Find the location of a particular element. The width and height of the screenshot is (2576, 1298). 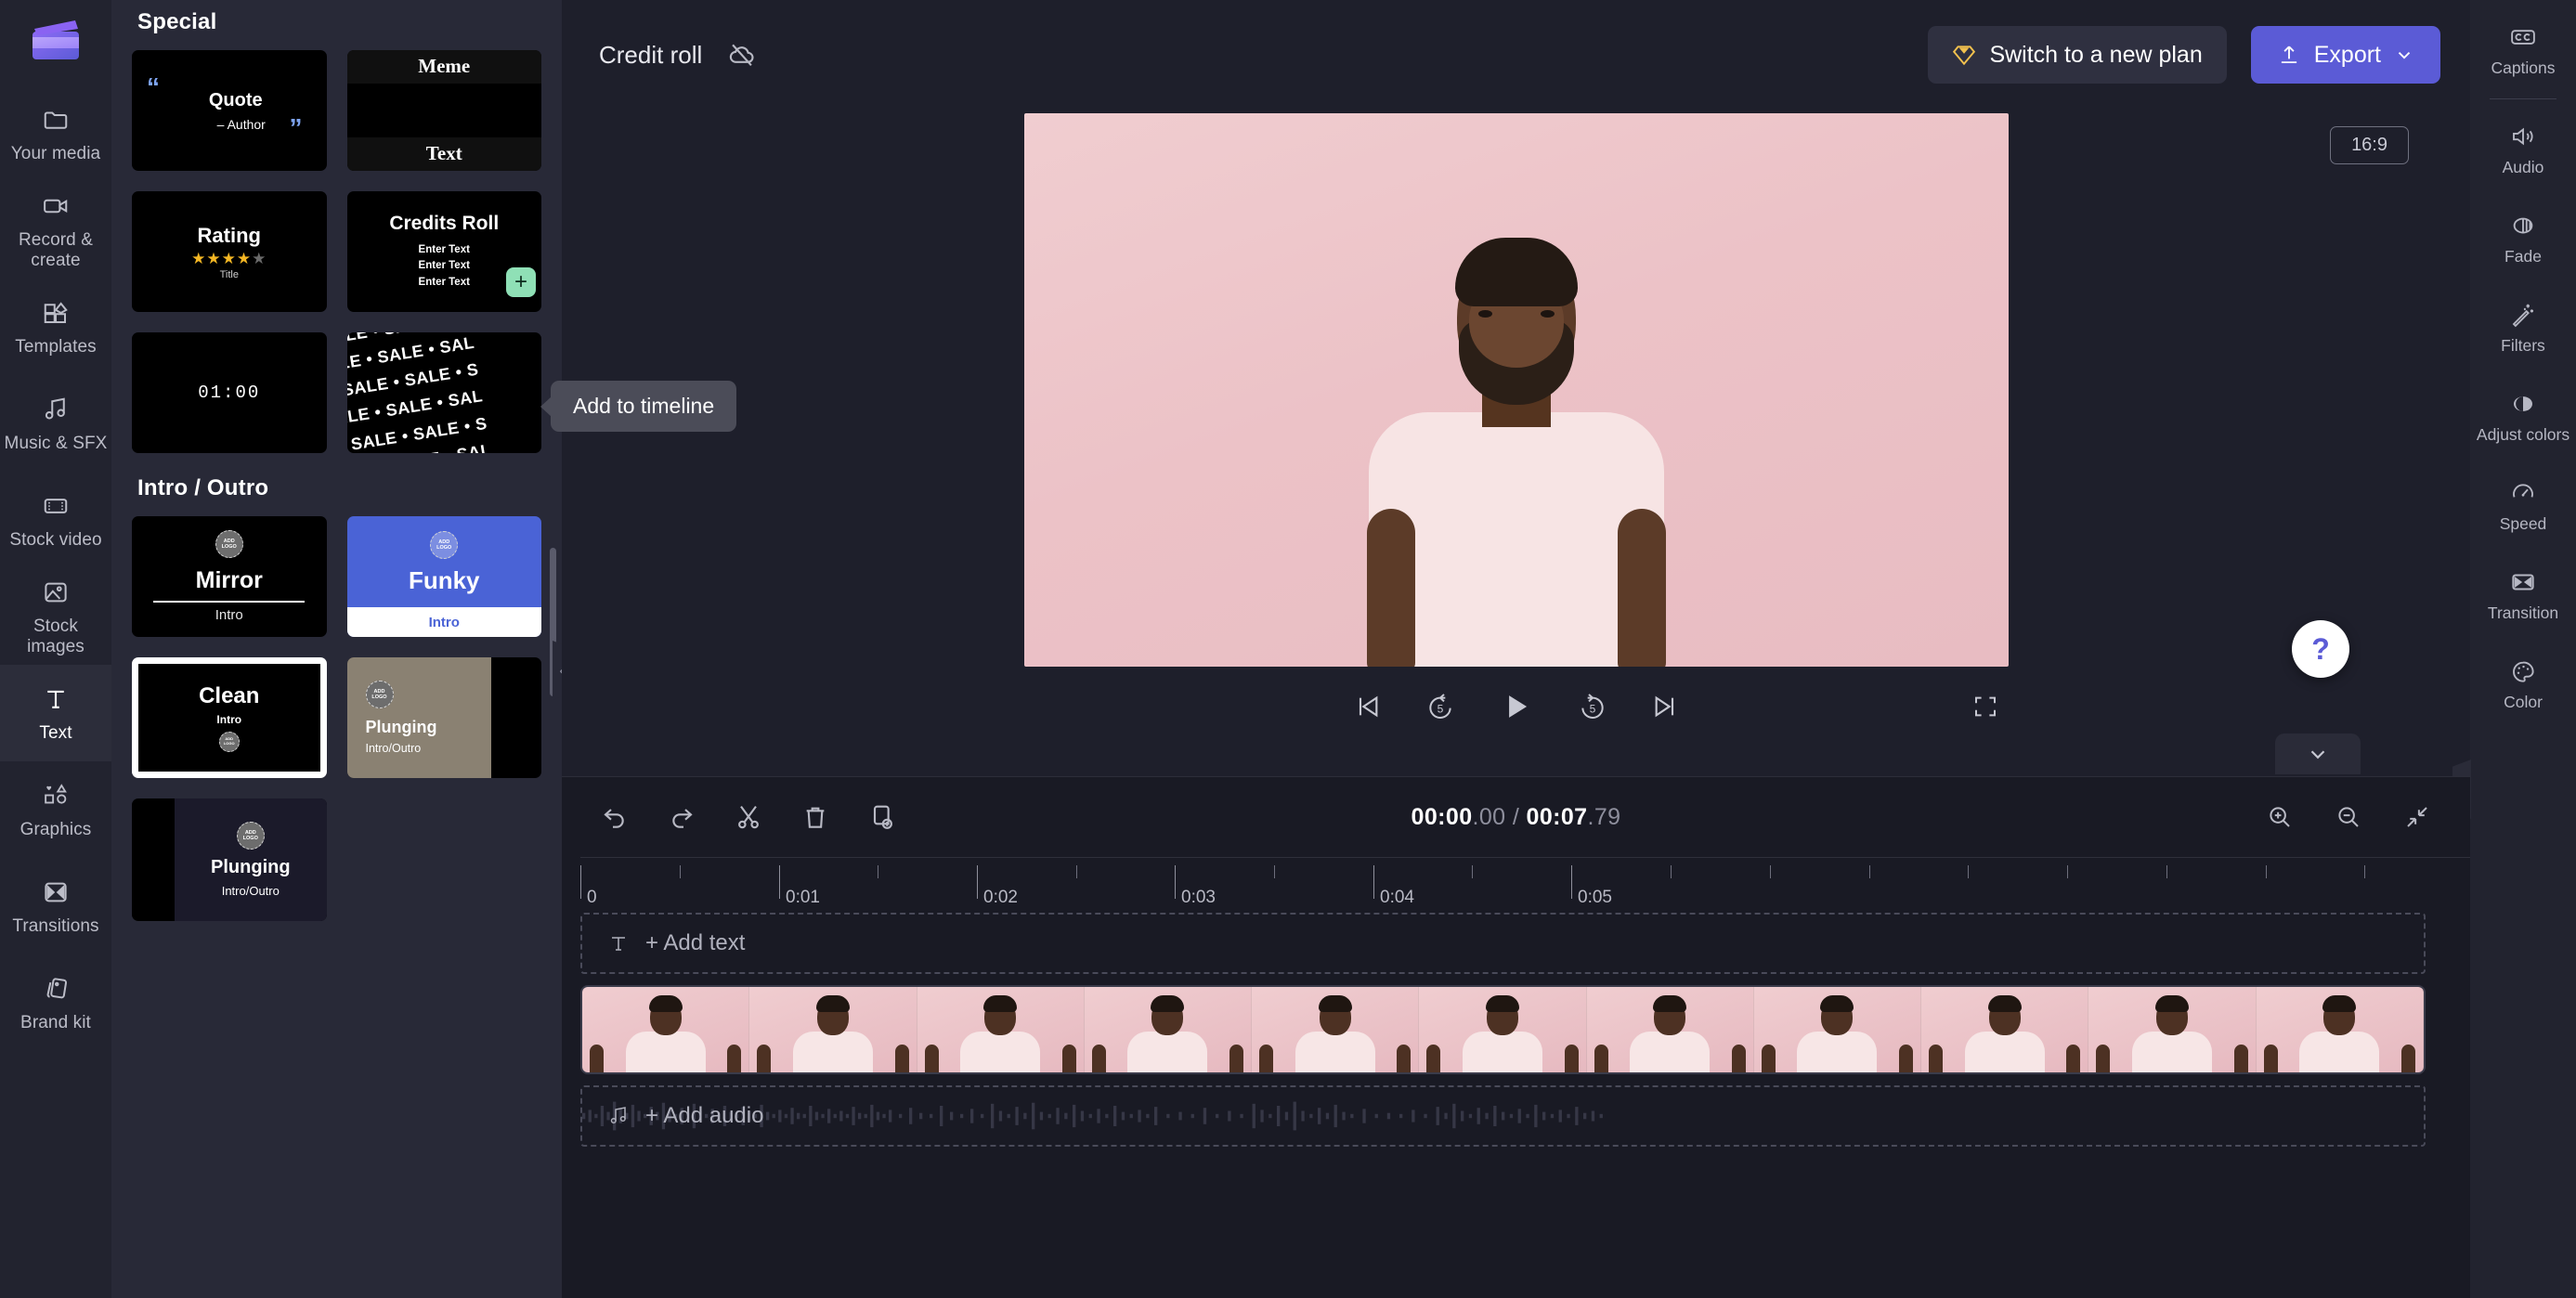

ruler-label: 0:05 is located at coordinates (1595, 898).